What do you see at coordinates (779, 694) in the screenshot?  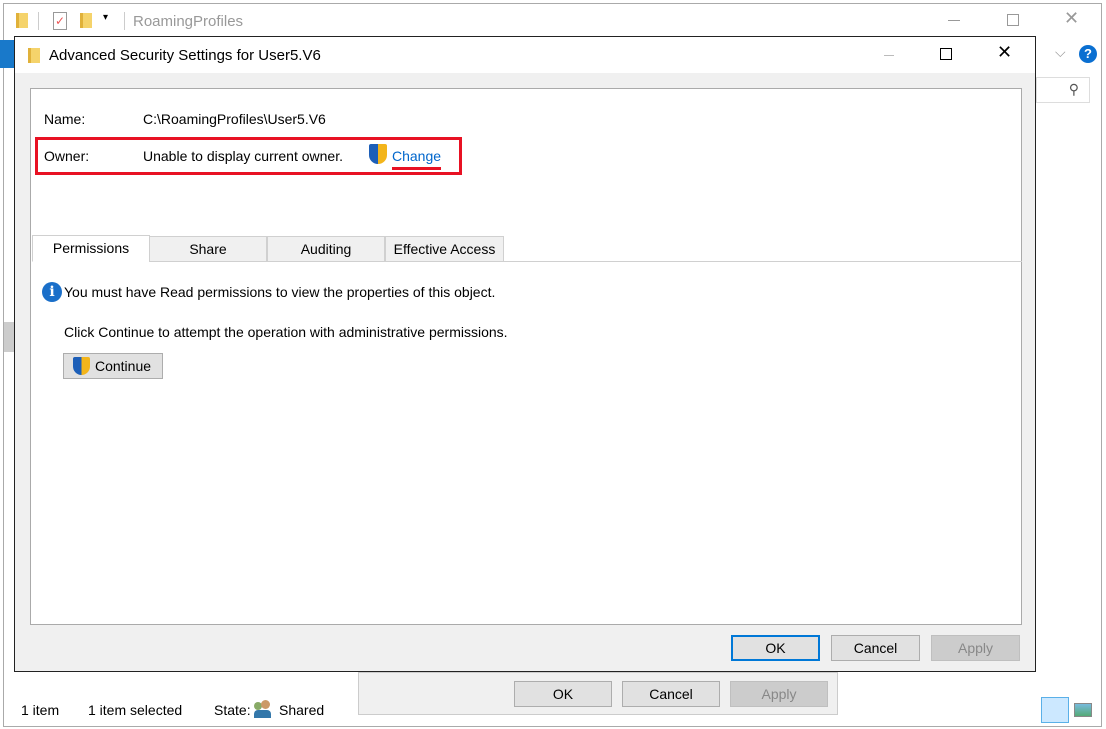 I see `bg-apply-button: Apply` at bounding box center [779, 694].